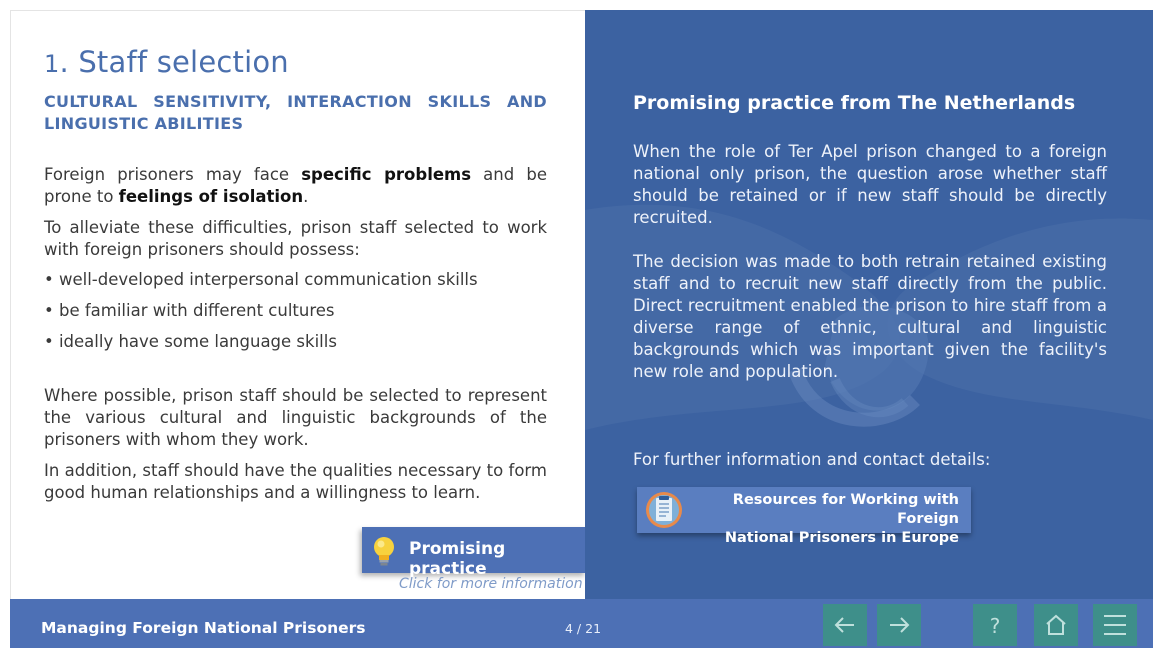 The image size is (1153, 648). Describe the element at coordinates (386, 174) in the screenshot. I see `intro-bold-1: specific problems` at that location.